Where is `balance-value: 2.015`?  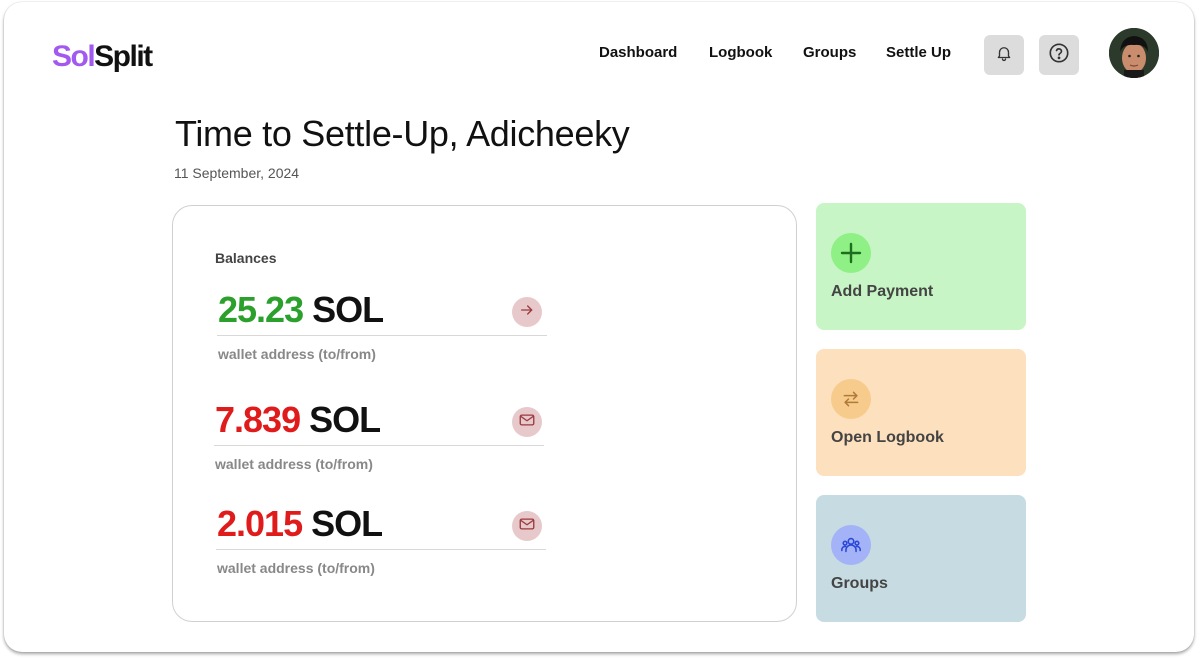
balance-value: 2.015 is located at coordinates (260, 523).